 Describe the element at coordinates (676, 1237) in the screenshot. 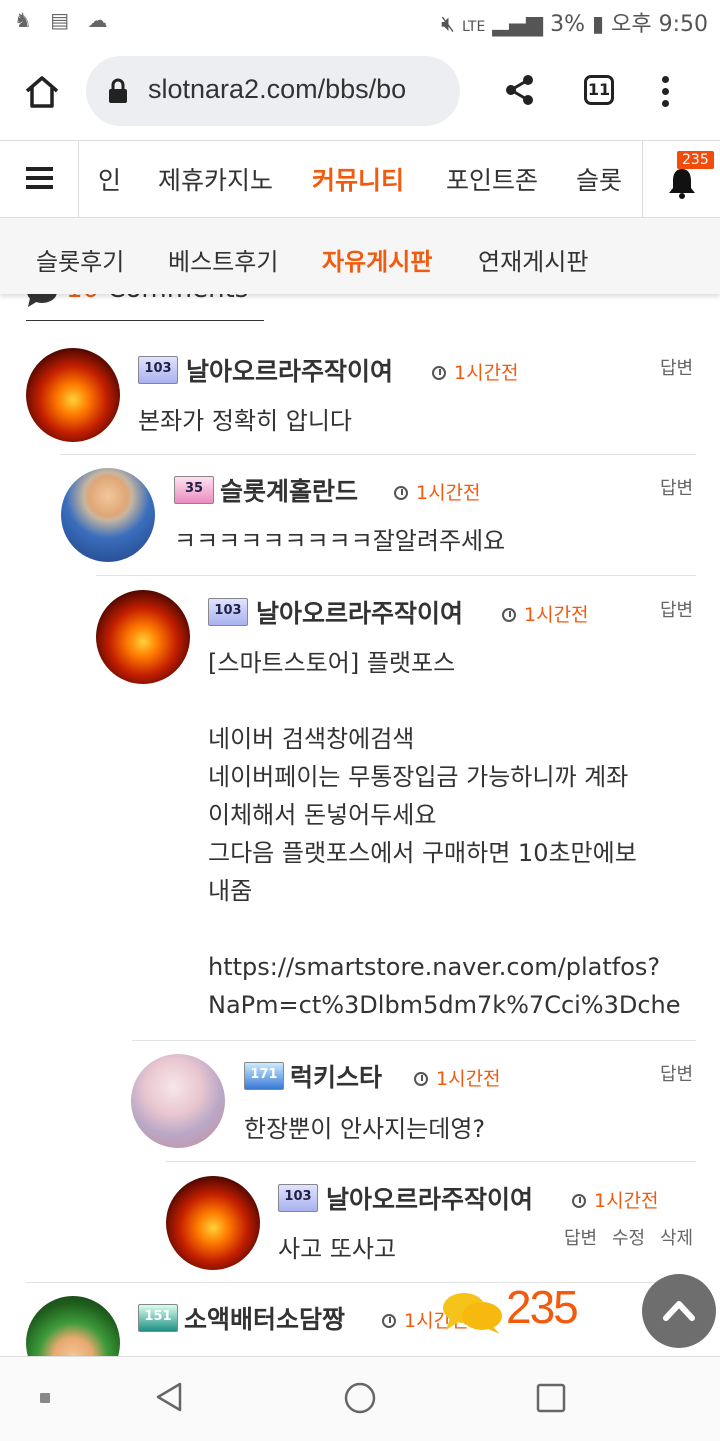

I see `delete-button: 삭제` at that location.